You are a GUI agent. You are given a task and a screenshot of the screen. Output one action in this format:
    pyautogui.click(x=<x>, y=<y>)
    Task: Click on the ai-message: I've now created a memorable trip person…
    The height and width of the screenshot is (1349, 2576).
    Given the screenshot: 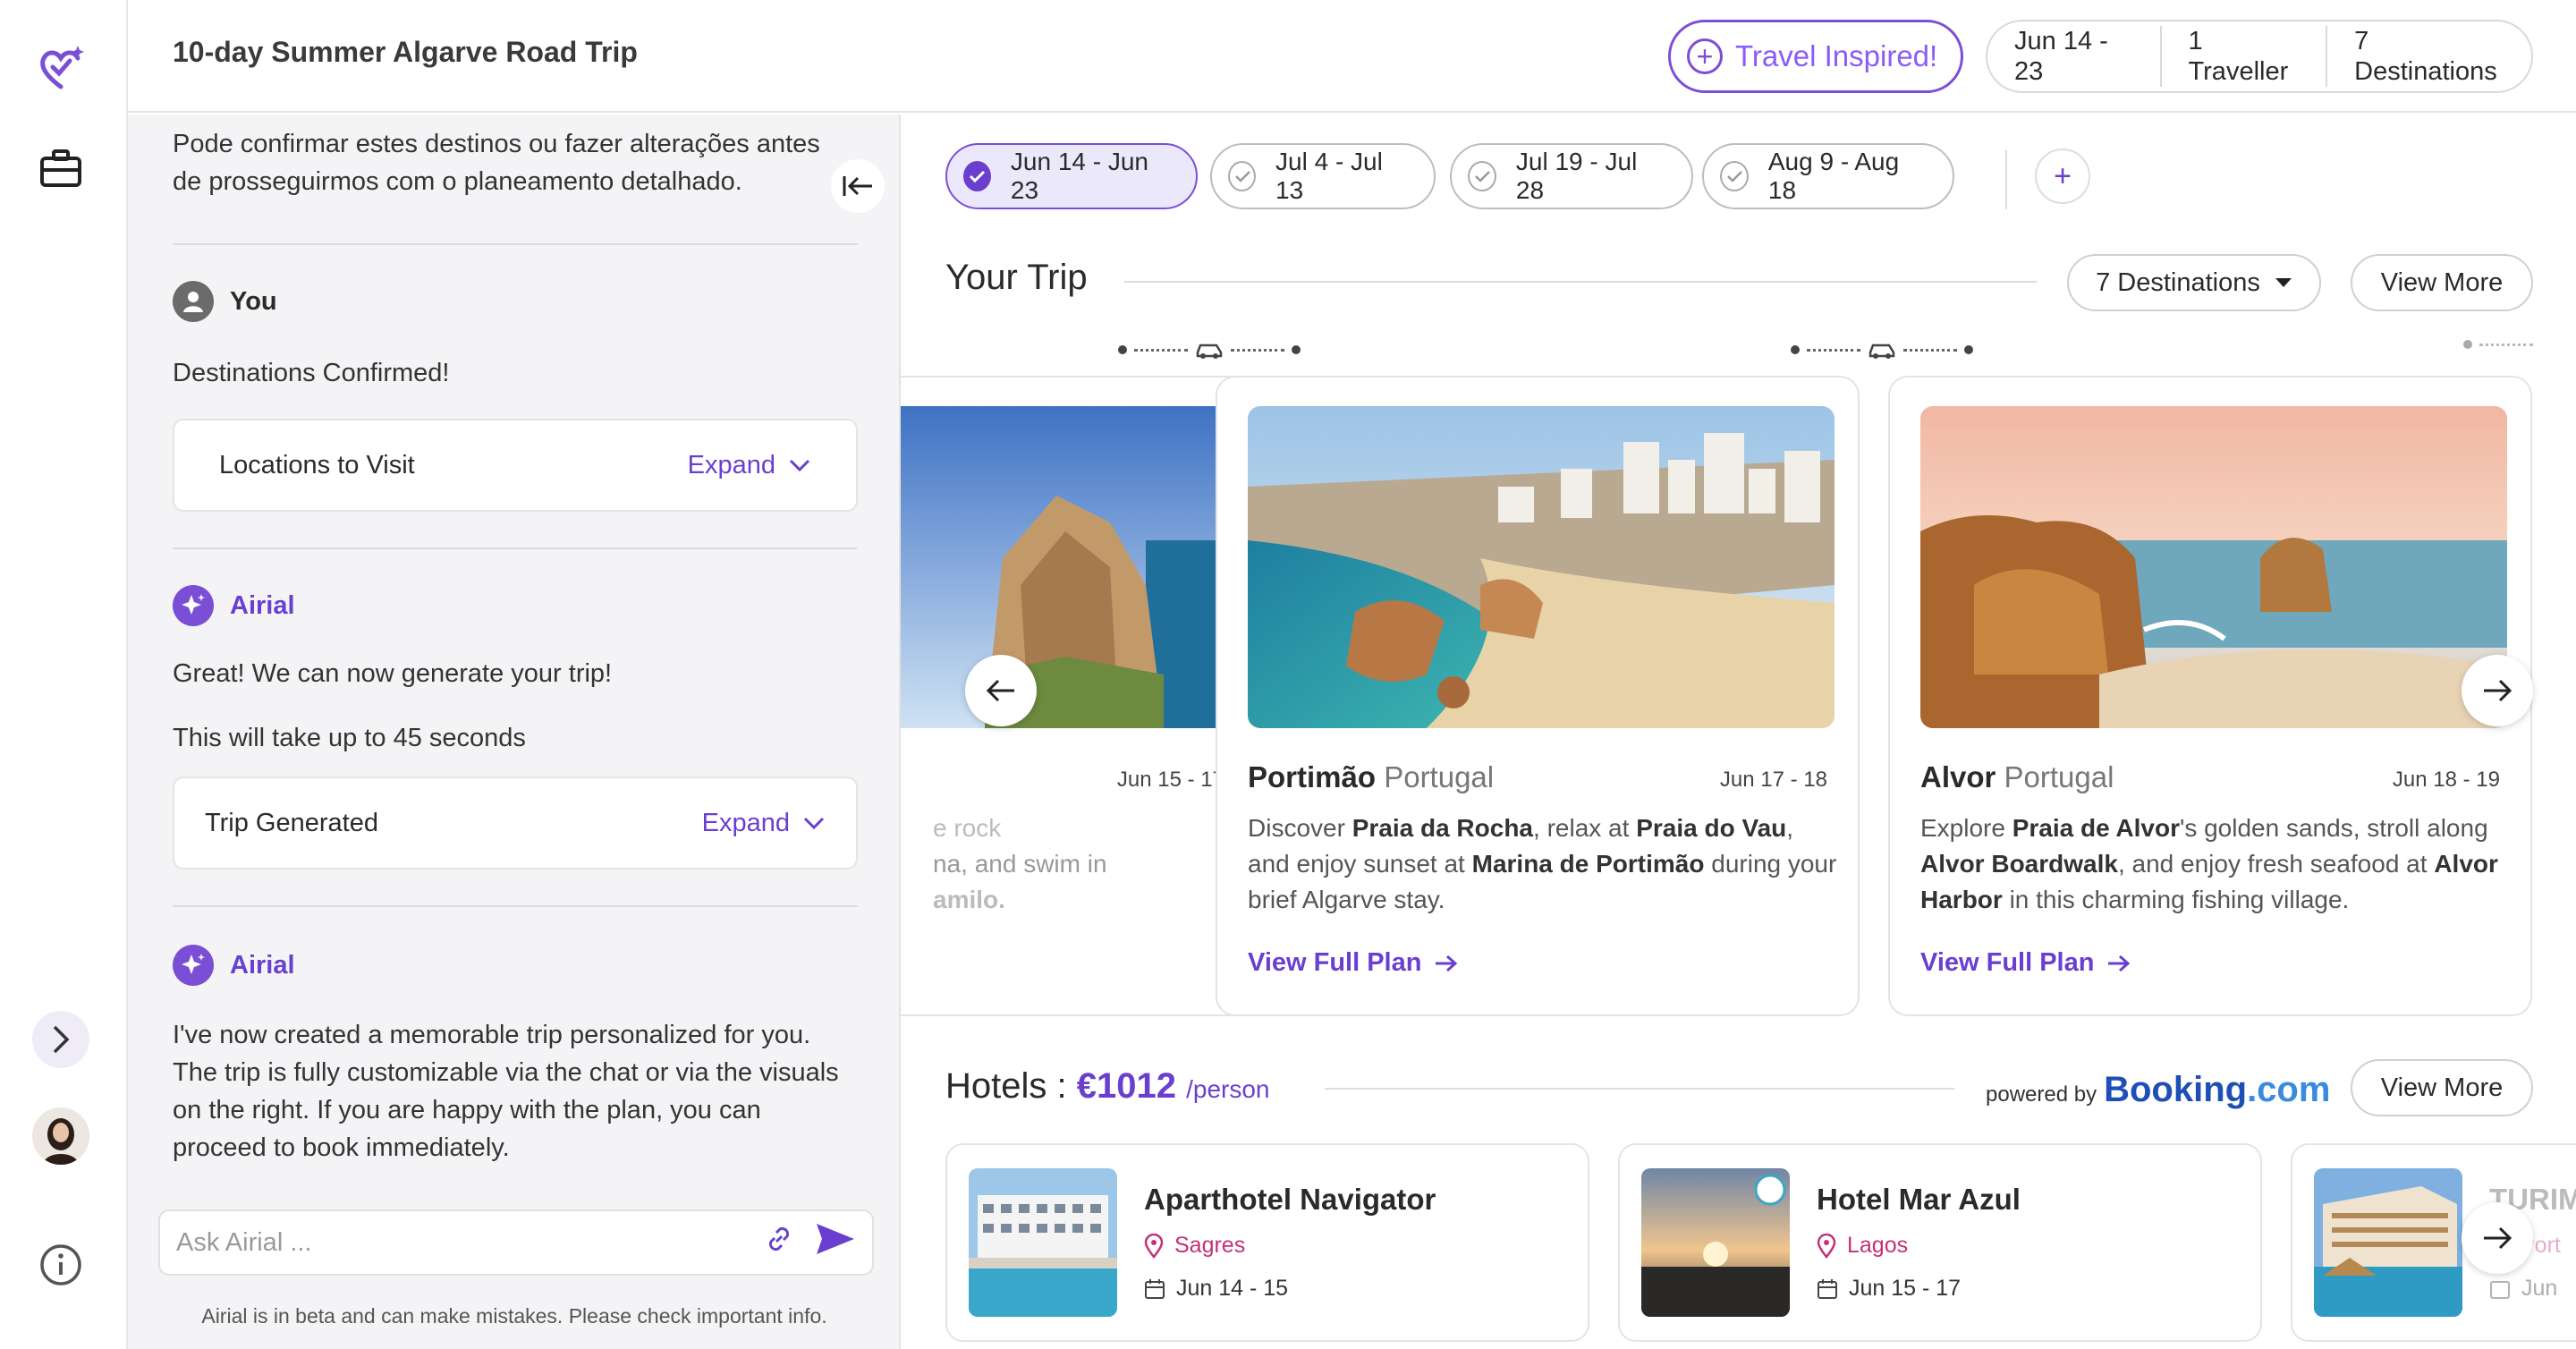 What is the action you would take?
    pyautogui.click(x=506, y=1091)
    